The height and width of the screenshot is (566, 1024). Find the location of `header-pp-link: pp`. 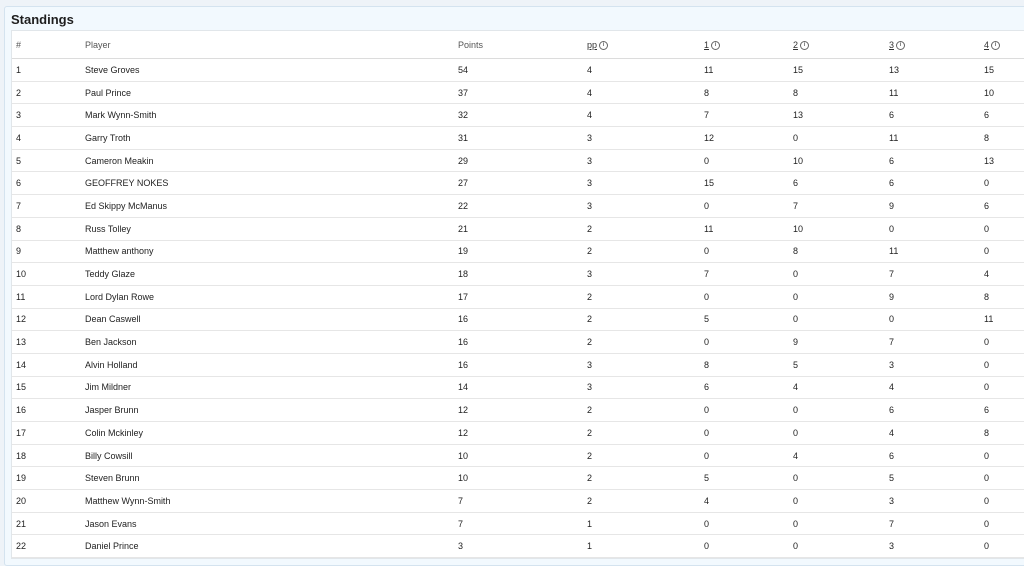

header-pp-link: pp is located at coordinates (592, 45).